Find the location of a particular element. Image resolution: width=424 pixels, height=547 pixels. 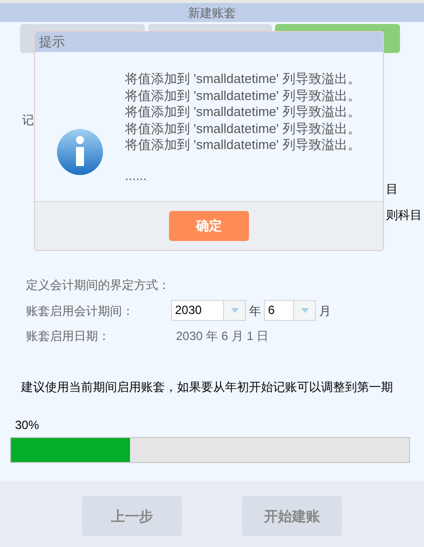

field-label: 账套启用会计期间： is located at coordinates (80, 311).